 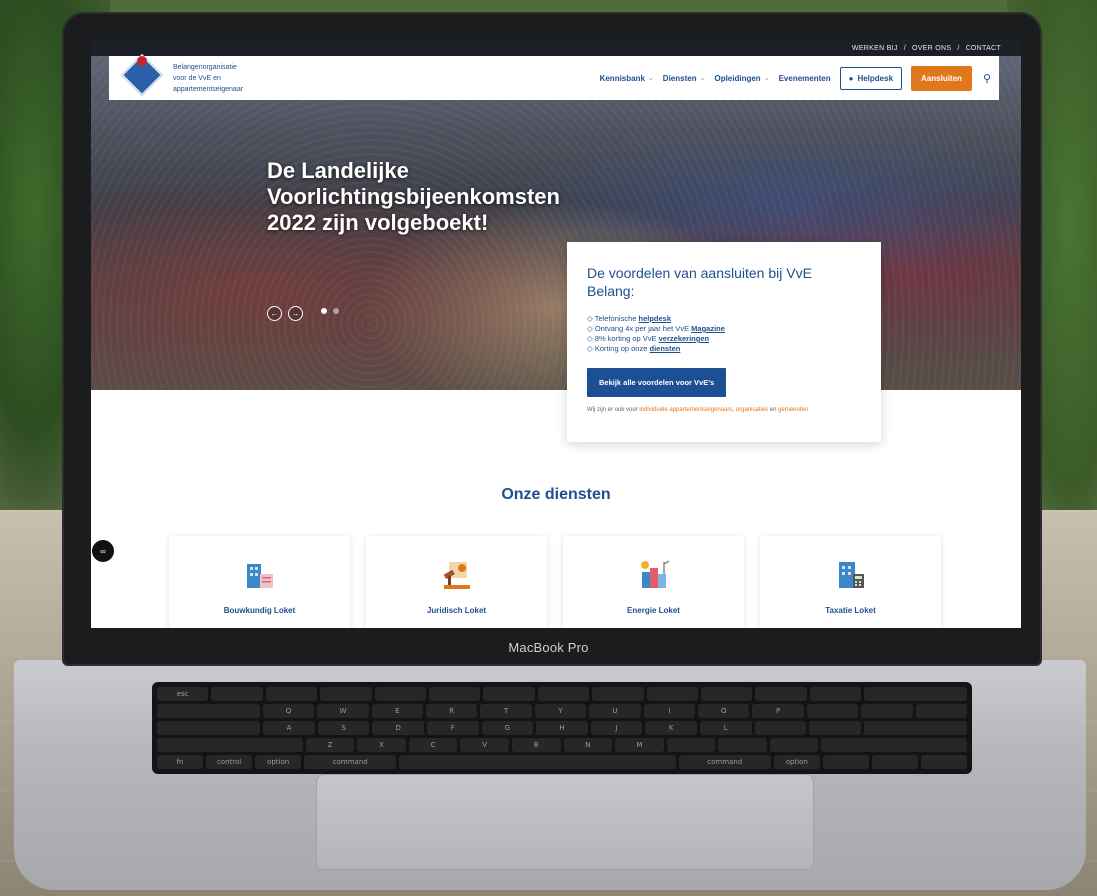 What do you see at coordinates (456, 575) in the screenshot?
I see `gavel-icon` at bounding box center [456, 575].